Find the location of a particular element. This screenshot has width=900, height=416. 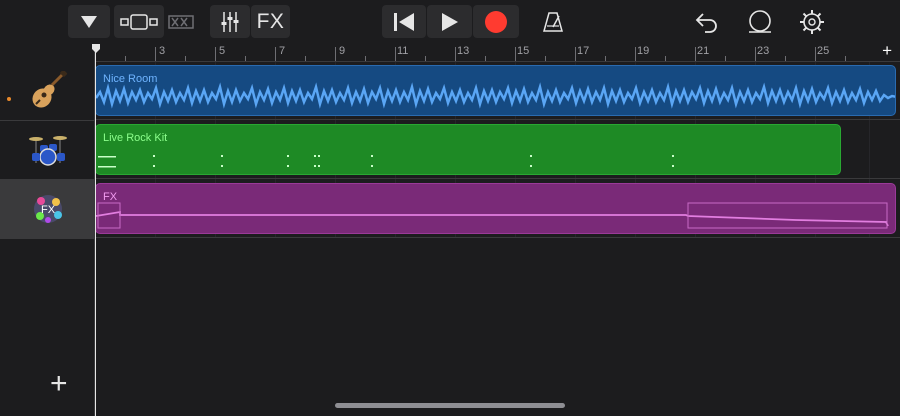

metronome-button is located at coordinates (553, 21).